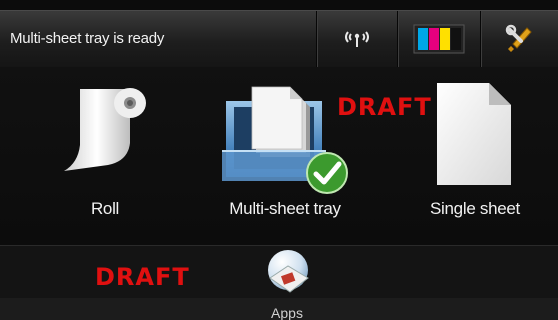 This screenshot has height=320, width=558. Describe the element at coordinates (474, 134) in the screenshot. I see `single-sheet-icon` at that location.